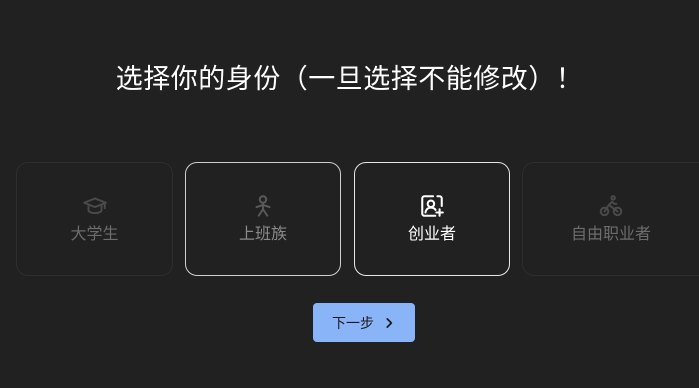 The image size is (699, 388). I want to click on identity-card-label: 大学生, so click(94, 233).